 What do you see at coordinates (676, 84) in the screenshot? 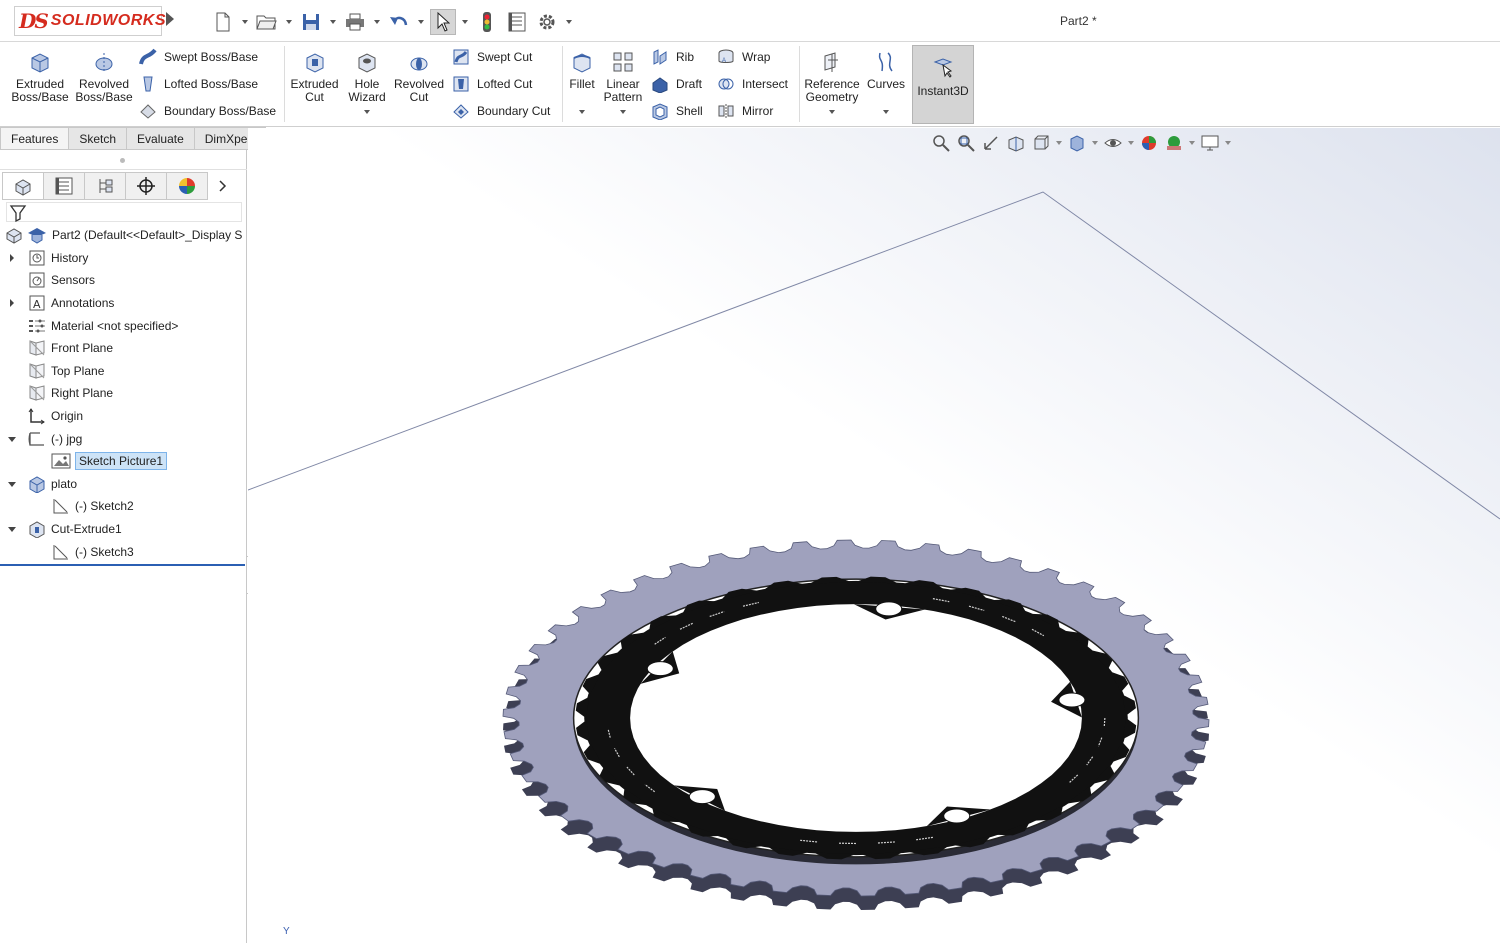
I see `draft-button: Draft` at bounding box center [676, 84].